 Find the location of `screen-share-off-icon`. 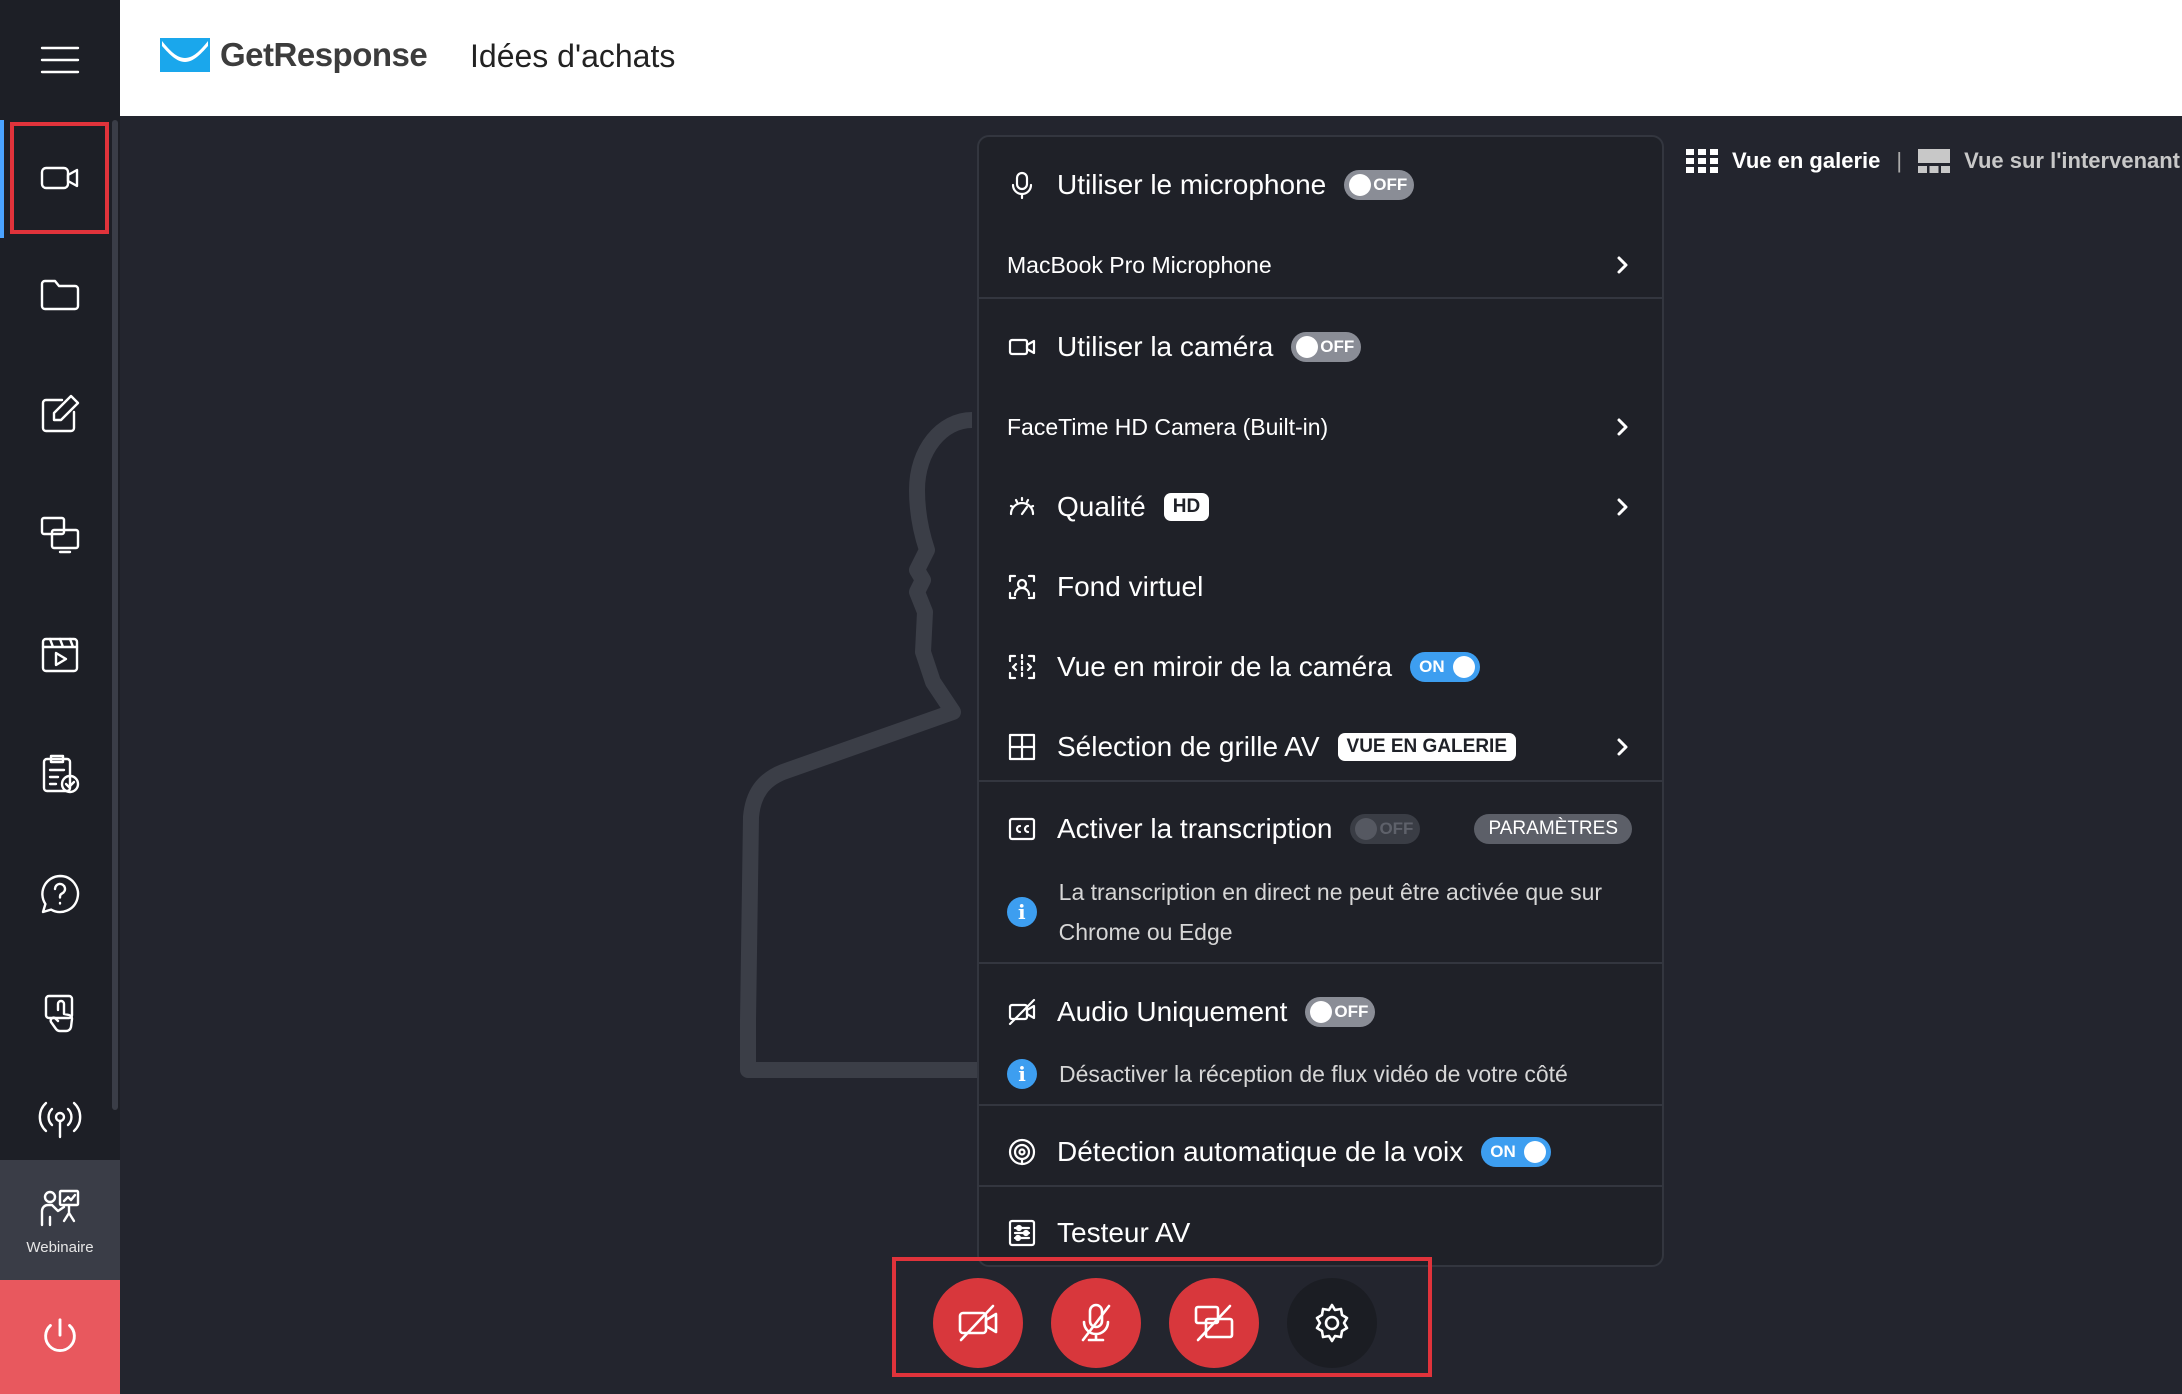

screen-share-off-icon is located at coordinates (1214, 1323).